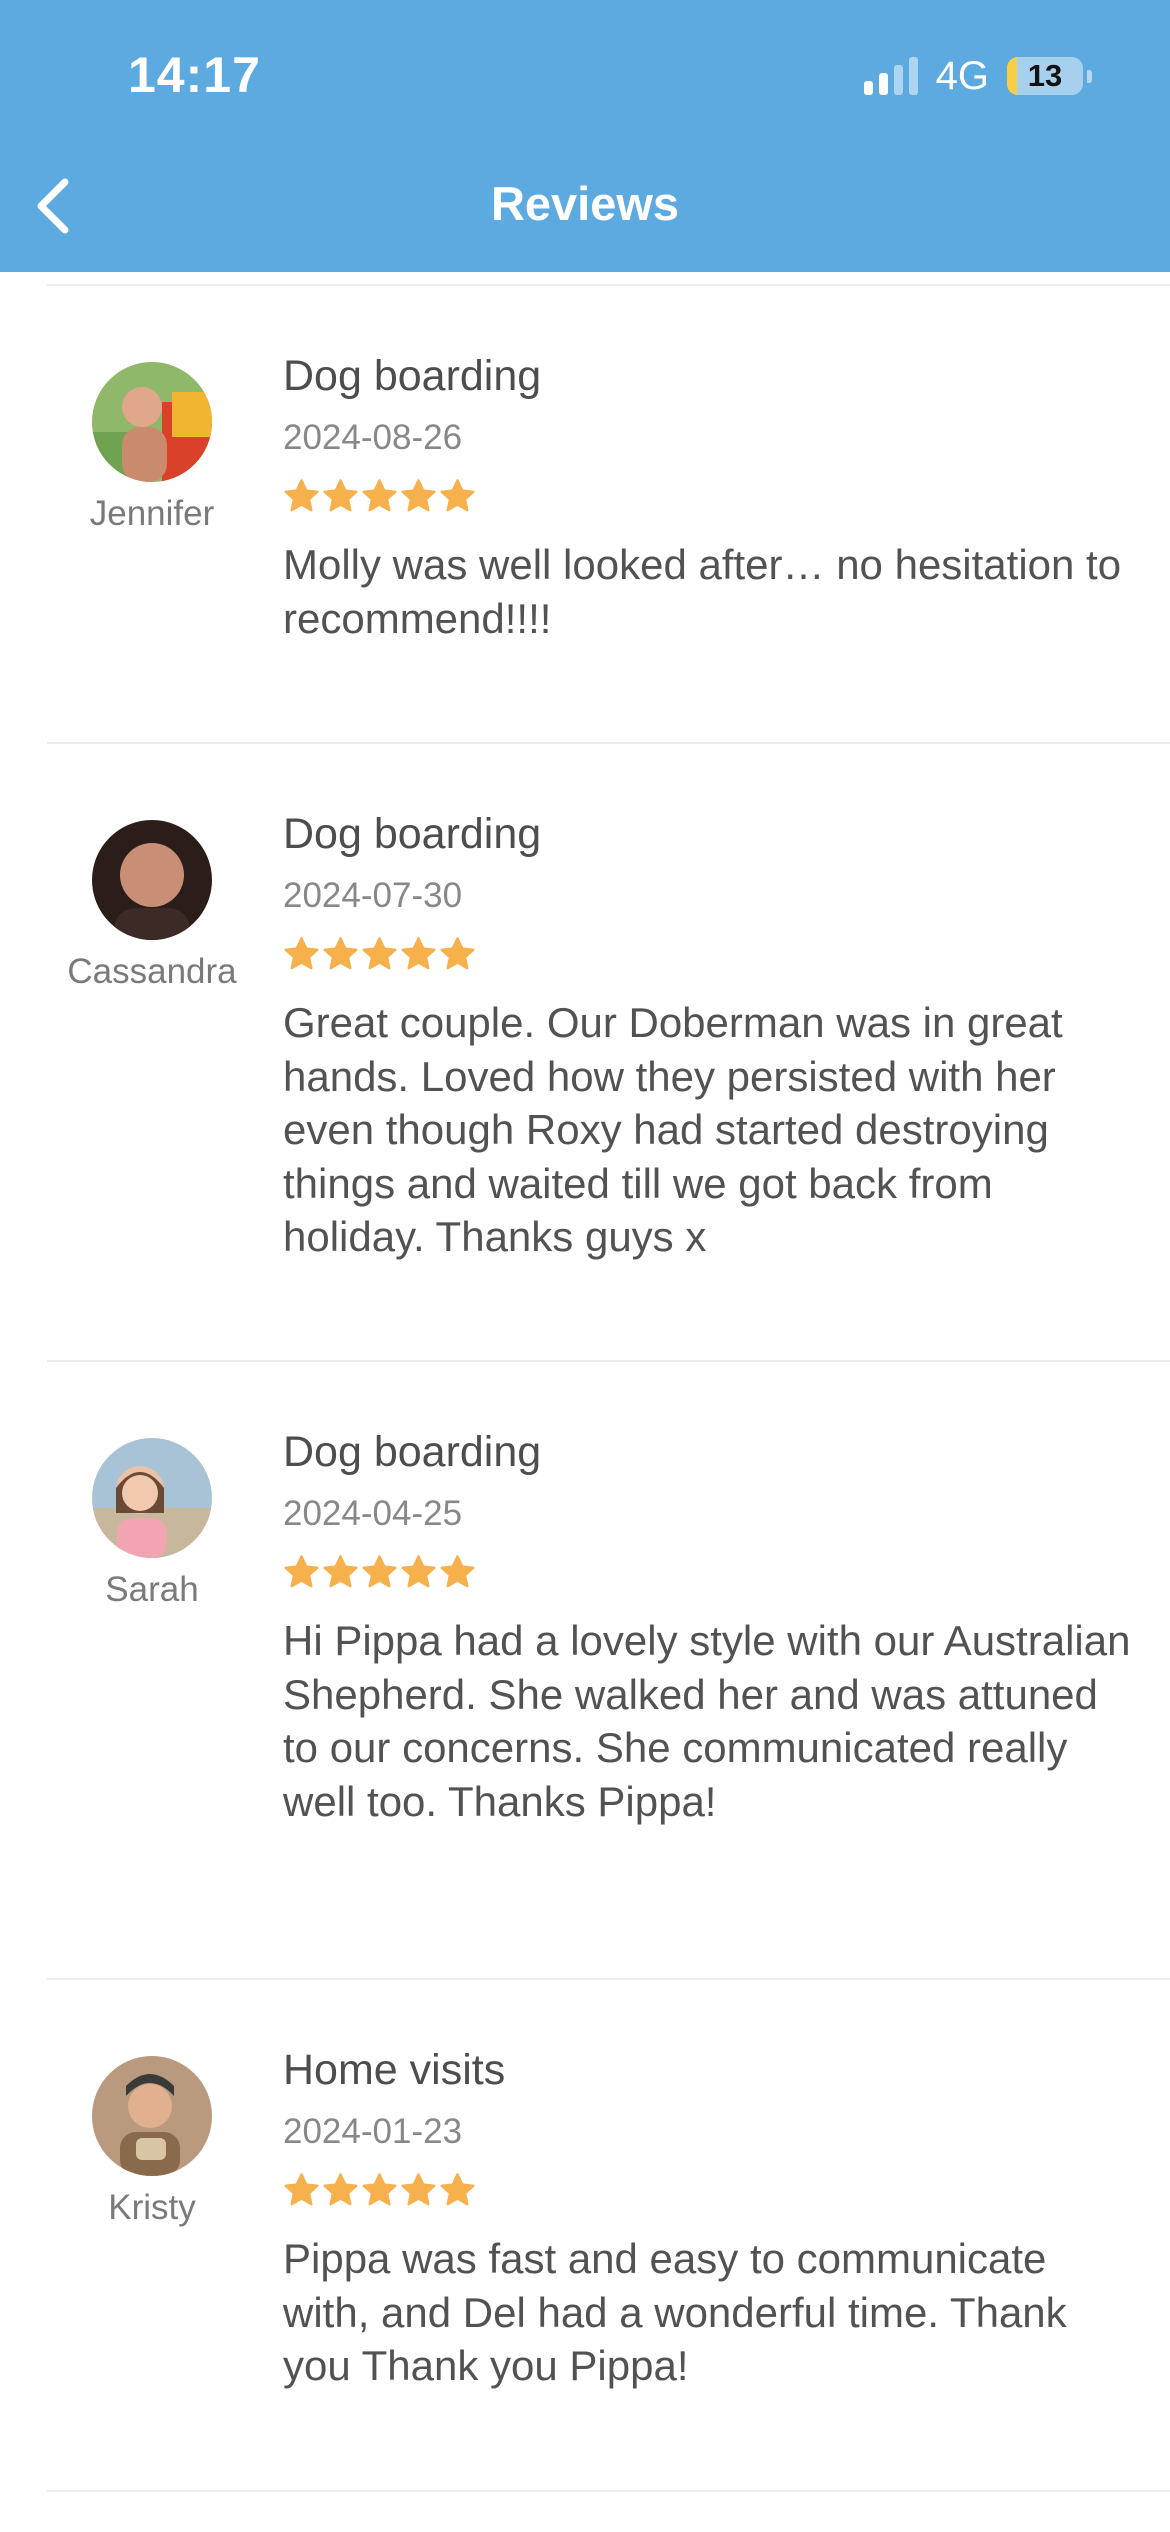  I want to click on reviewer-name: Jennifer, so click(152, 513).